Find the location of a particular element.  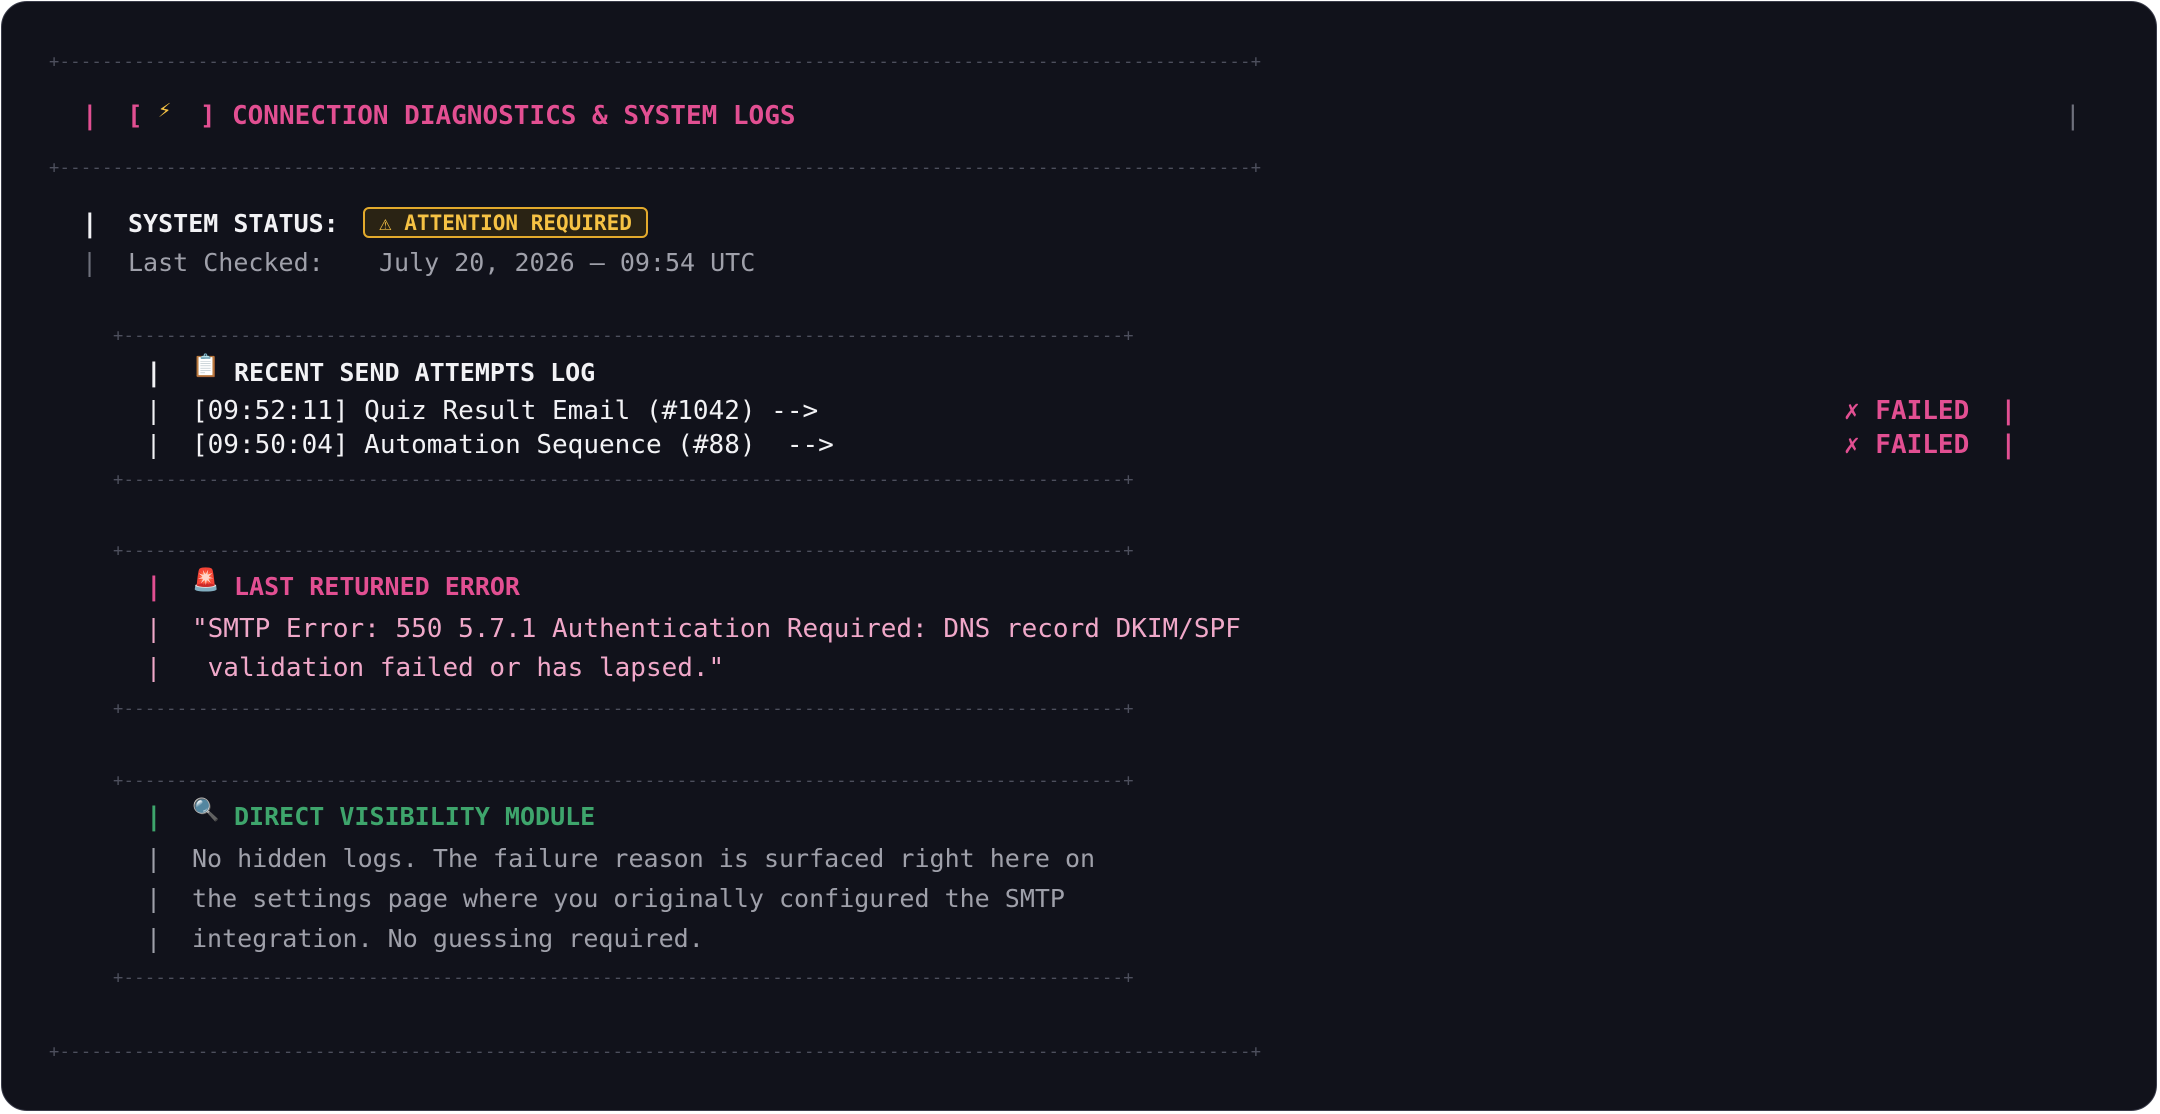

visibility-pipe: | is located at coordinates (154, 817).